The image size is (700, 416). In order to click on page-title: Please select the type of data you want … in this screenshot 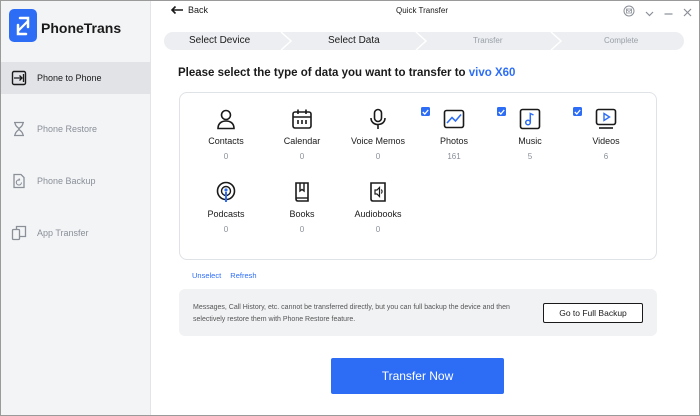, I will do `click(346, 73)`.